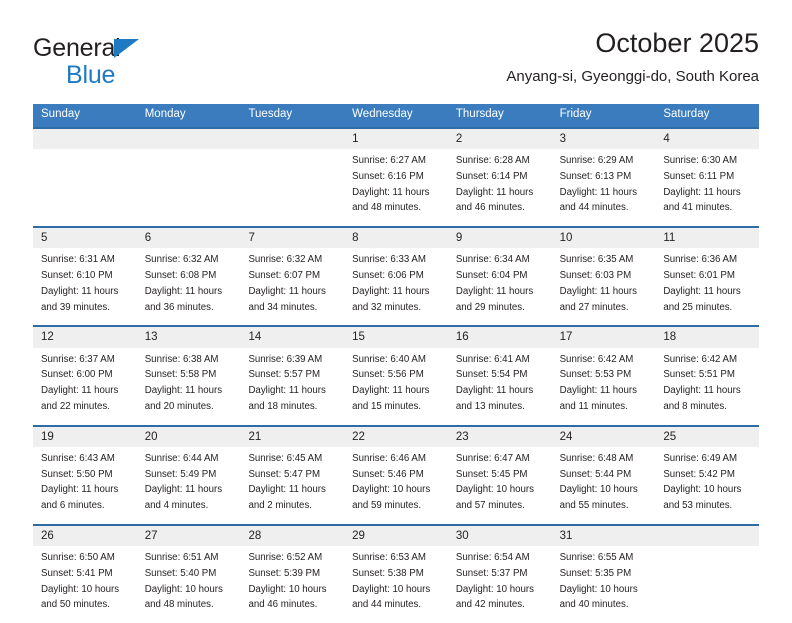  What do you see at coordinates (396, 337) in the screenshot?
I see `day-number: 15` at bounding box center [396, 337].